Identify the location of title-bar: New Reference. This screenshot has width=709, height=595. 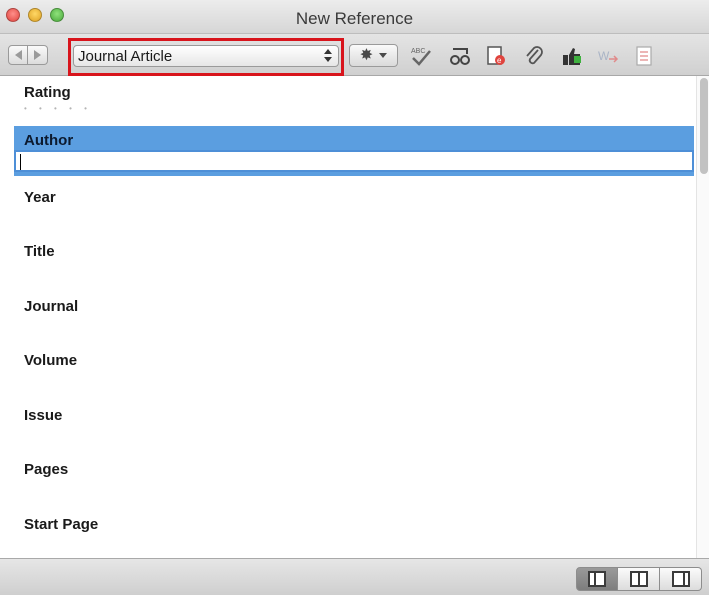
(354, 17).